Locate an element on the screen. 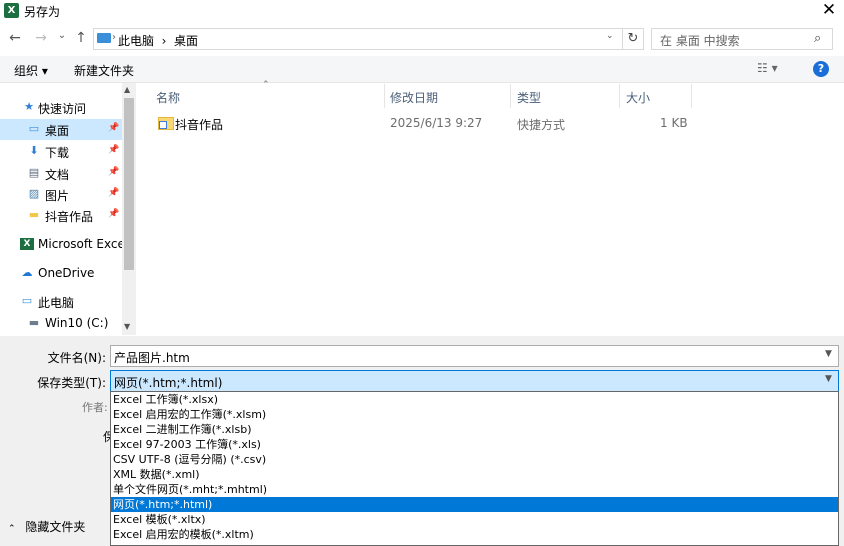 The width and height of the screenshot is (844, 546). sort-ascending-icon: ⌃ is located at coordinates (266, 85).